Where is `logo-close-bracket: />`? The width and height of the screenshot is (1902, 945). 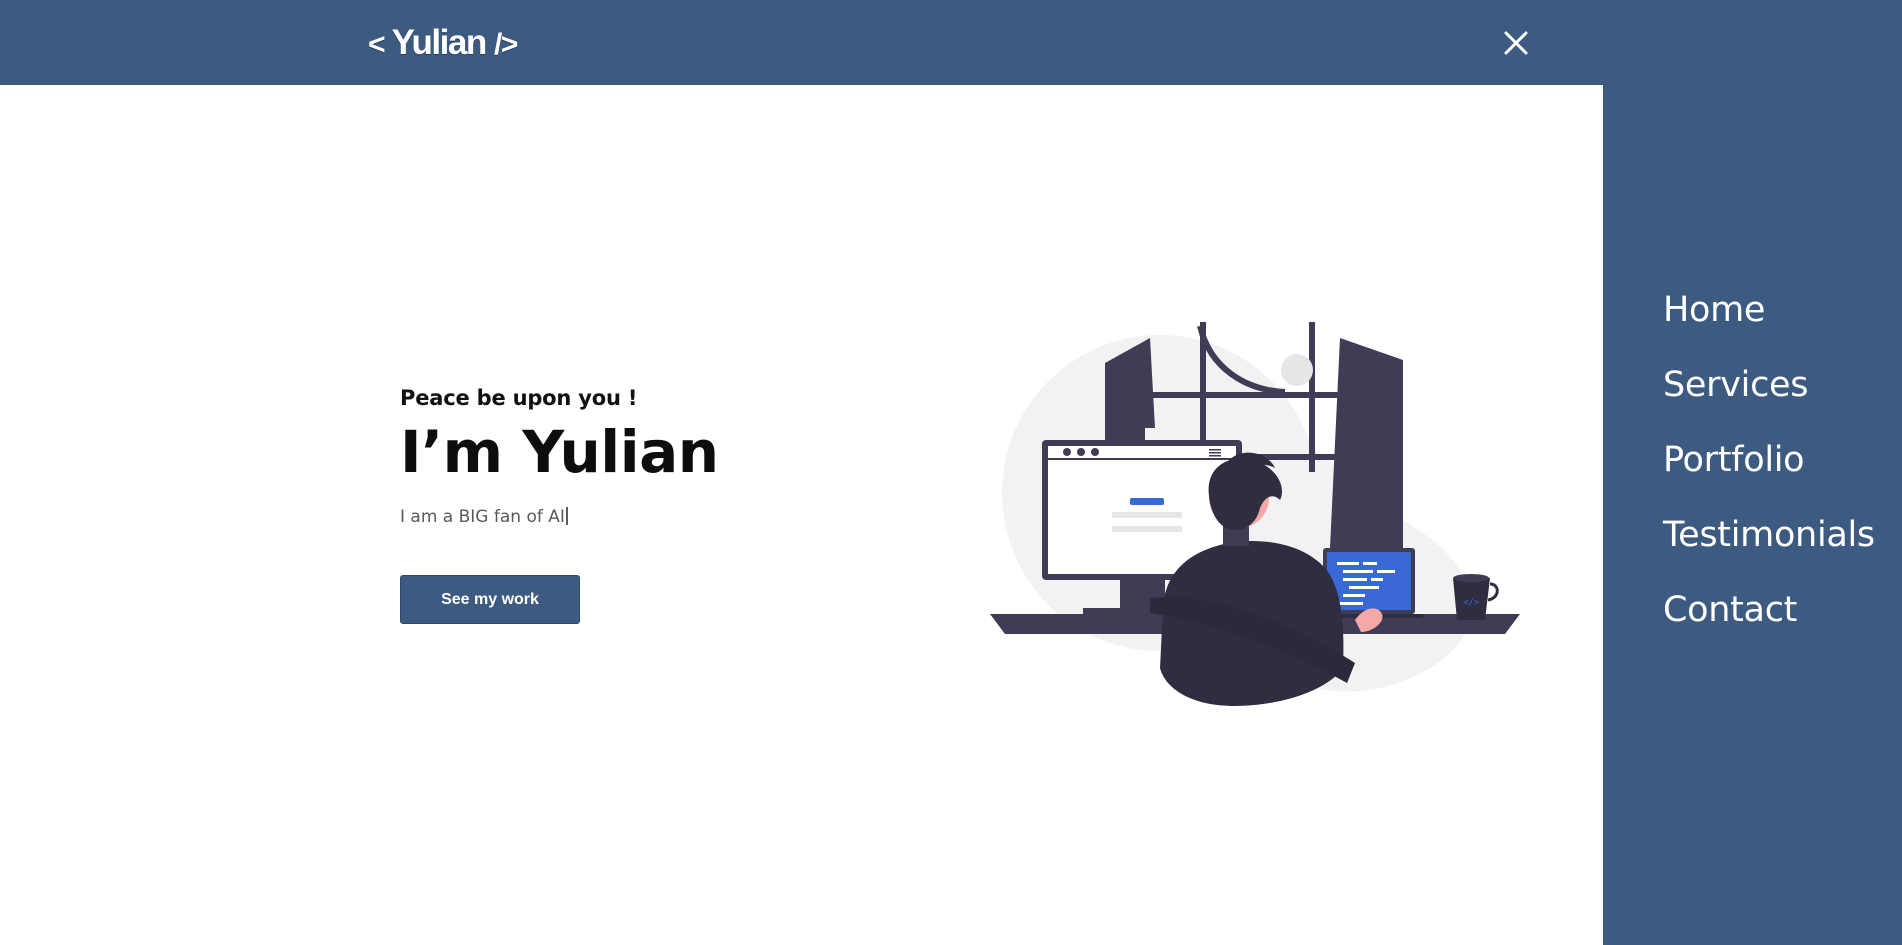
logo-close-bracket: /> is located at coordinates (505, 44).